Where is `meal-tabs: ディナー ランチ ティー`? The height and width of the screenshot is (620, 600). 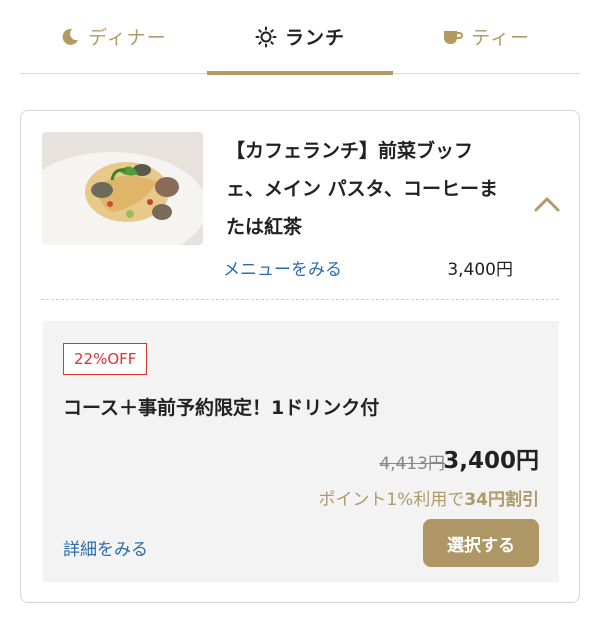 meal-tabs: ディナー ランチ ティー is located at coordinates (300, 37).